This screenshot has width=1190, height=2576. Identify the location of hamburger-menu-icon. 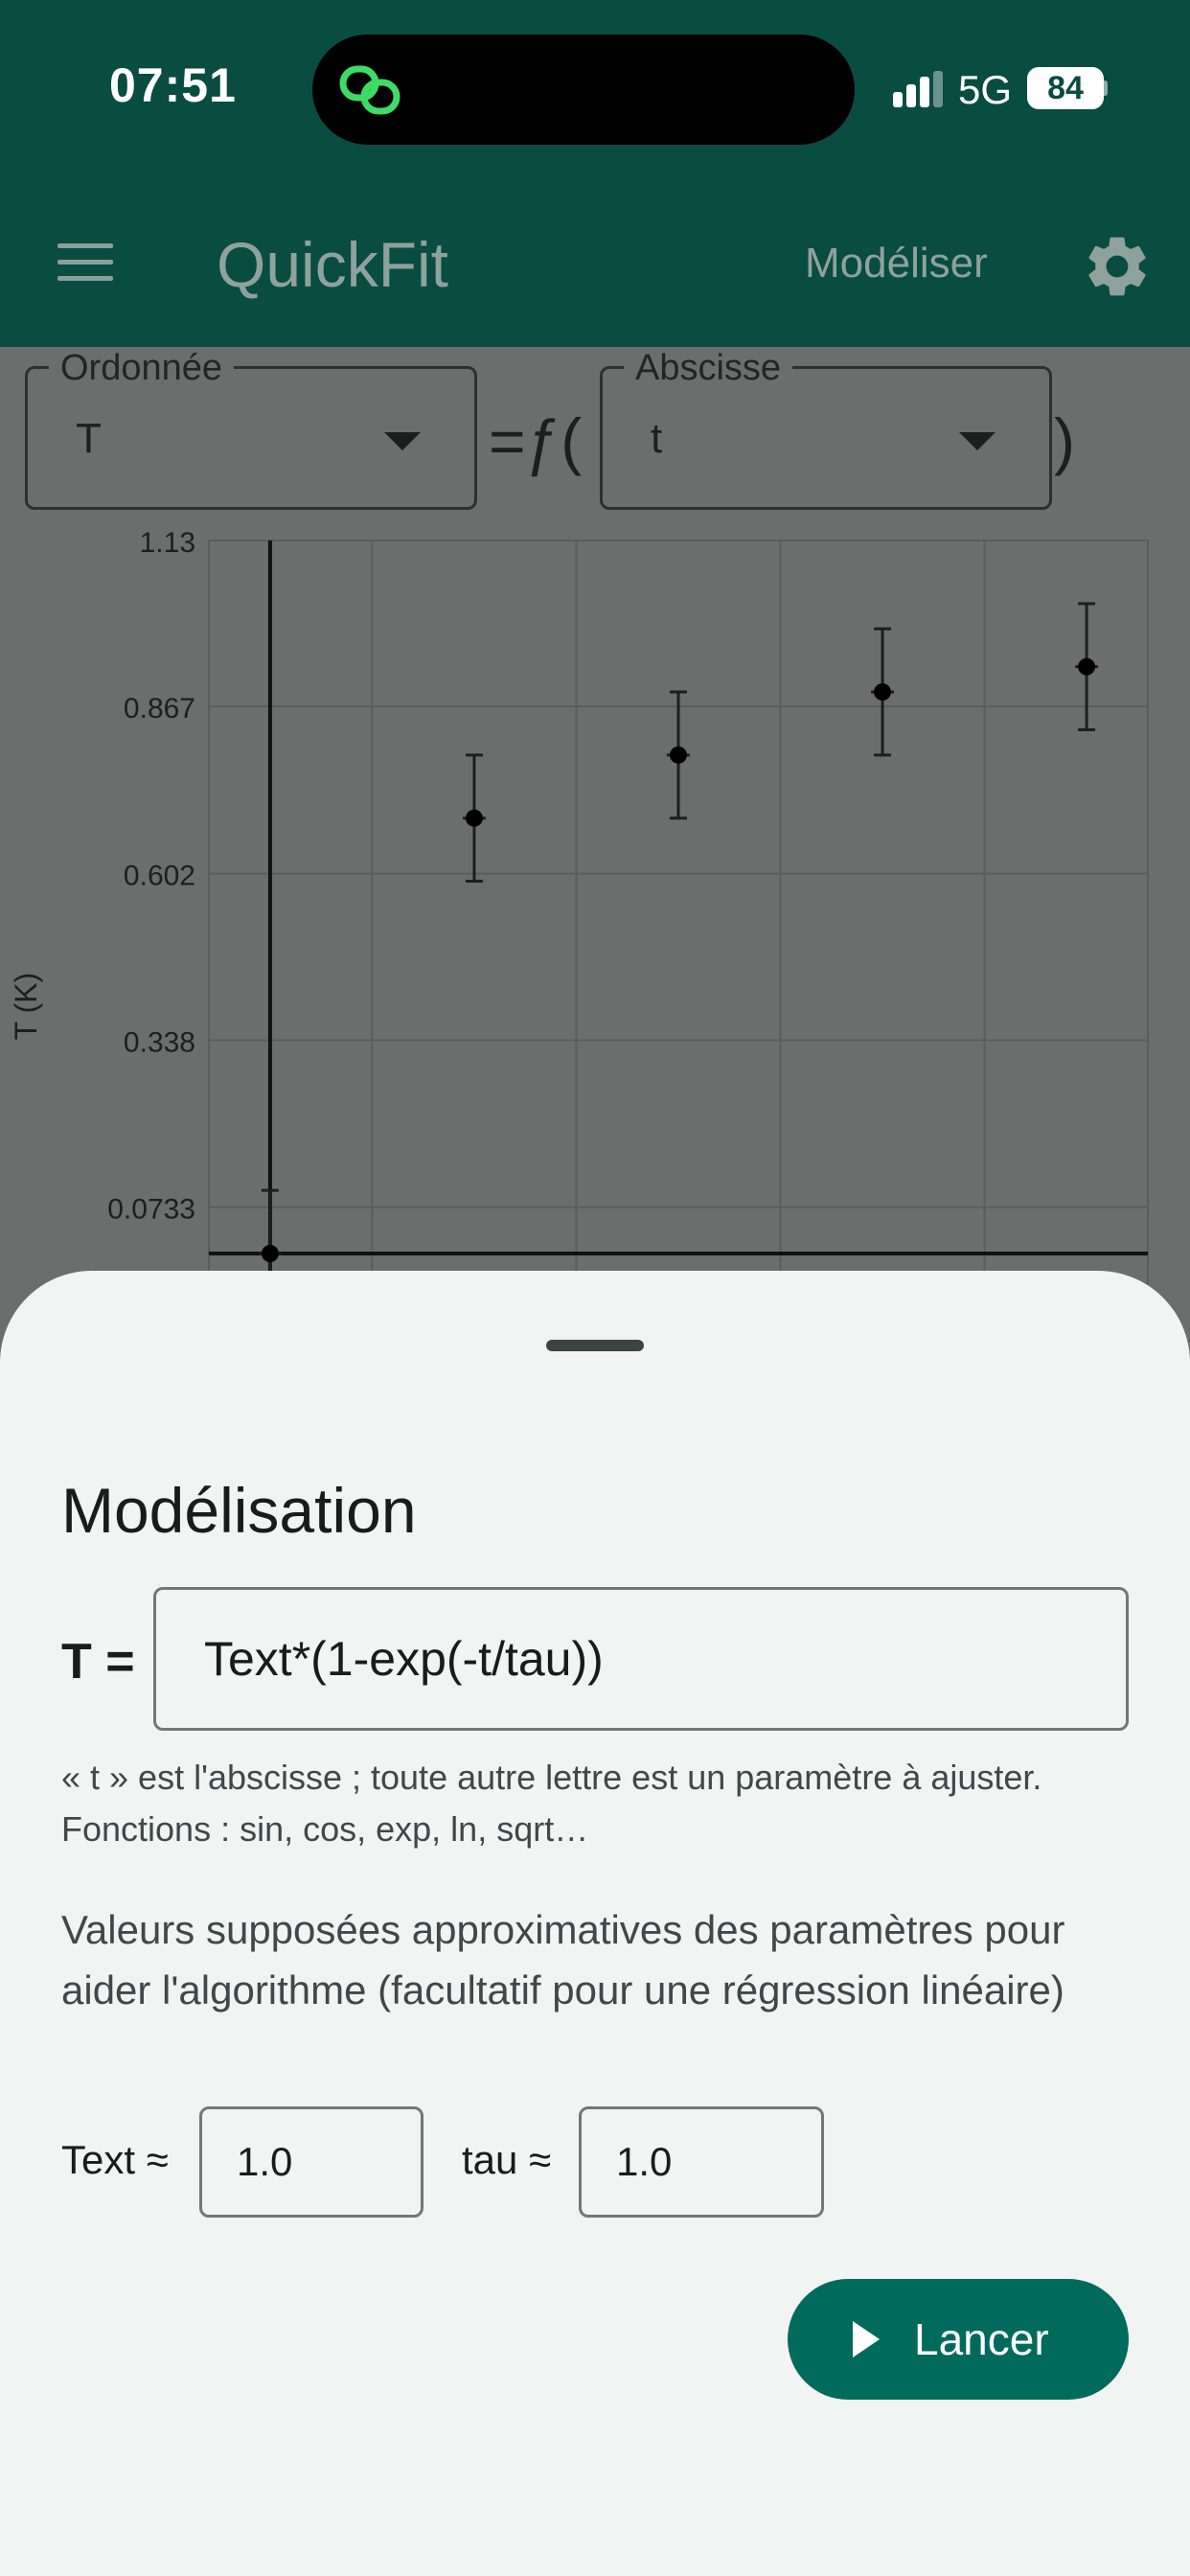
(85, 262).